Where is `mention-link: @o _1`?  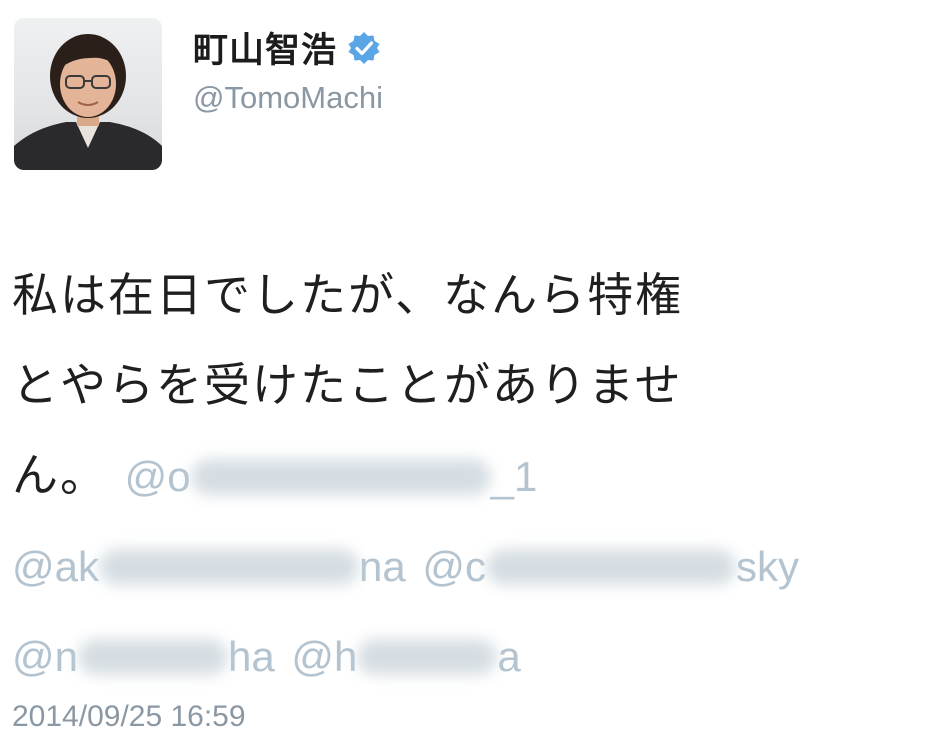 mention-link: @o _1 is located at coordinates (331, 476).